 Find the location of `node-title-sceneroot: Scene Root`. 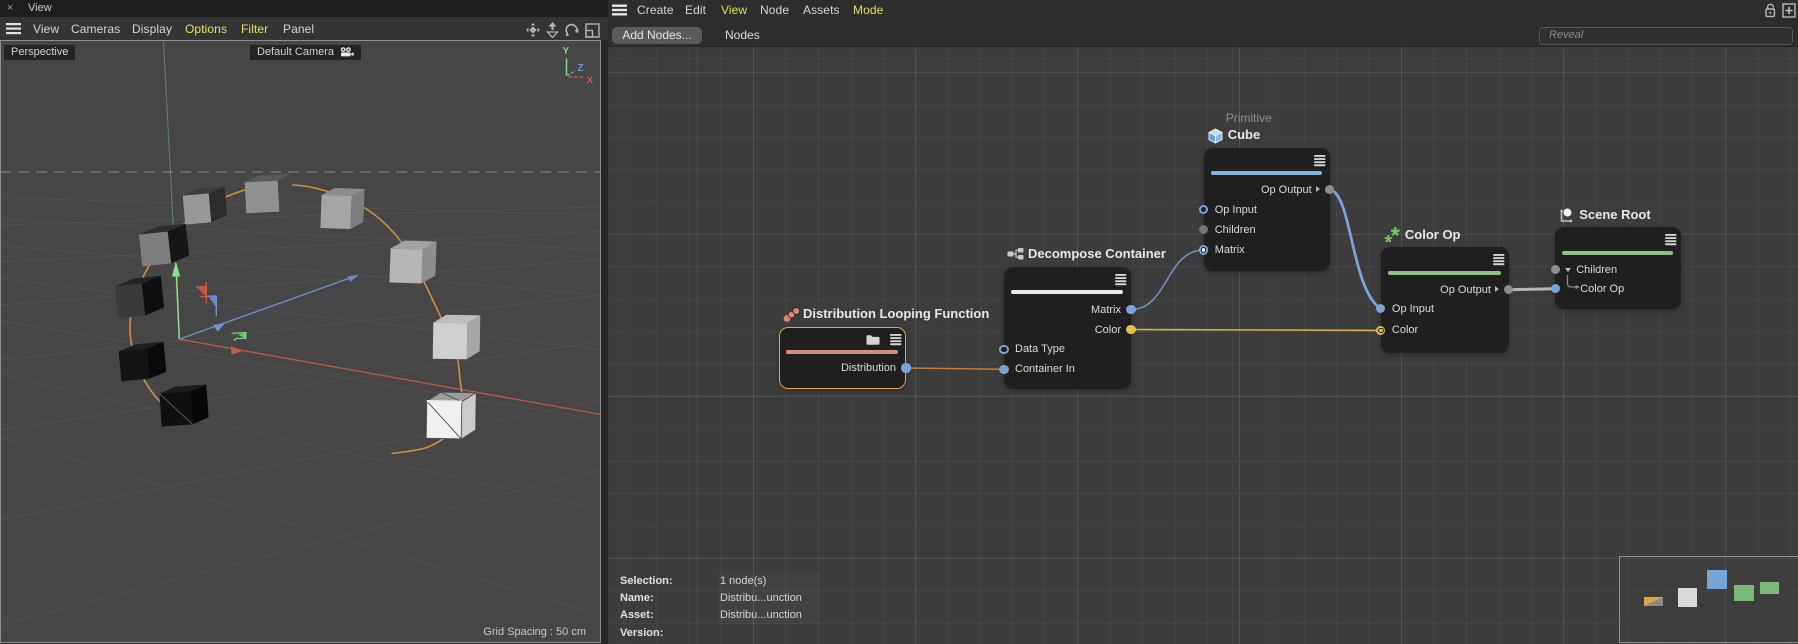

node-title-sceneroot: Scene Root is located at coordinates (1615, 214).